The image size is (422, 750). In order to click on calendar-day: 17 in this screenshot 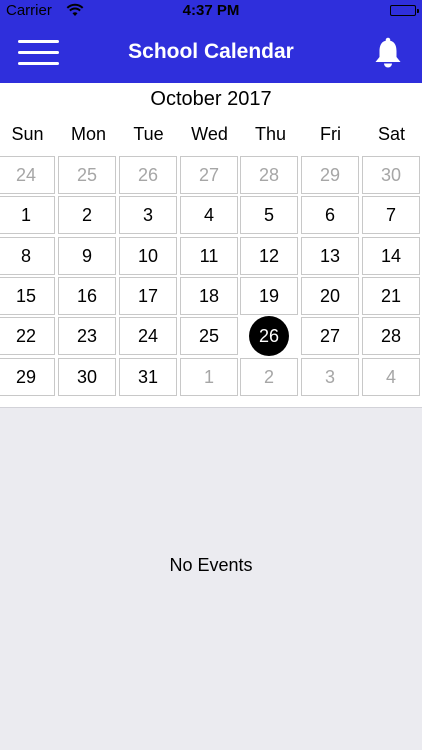, I will do `click(148, 296)`.